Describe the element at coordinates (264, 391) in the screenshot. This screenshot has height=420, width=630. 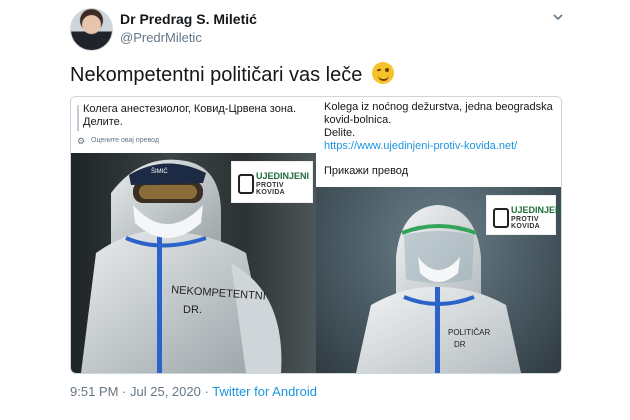
I see `tweet-source: Twitter for Android` at that location.